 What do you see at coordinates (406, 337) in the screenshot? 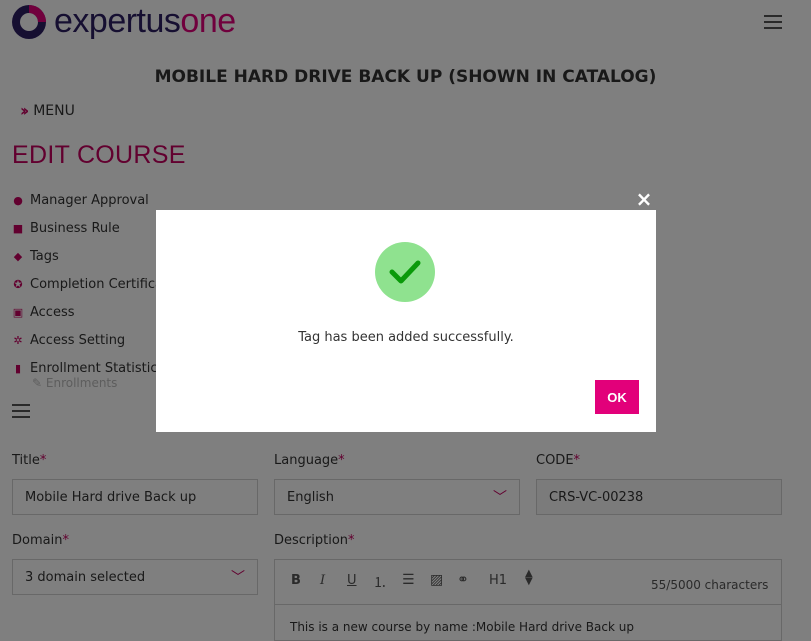
I see `dialog-message: Tag has been added successfully.` at bounding box center [406, 337].